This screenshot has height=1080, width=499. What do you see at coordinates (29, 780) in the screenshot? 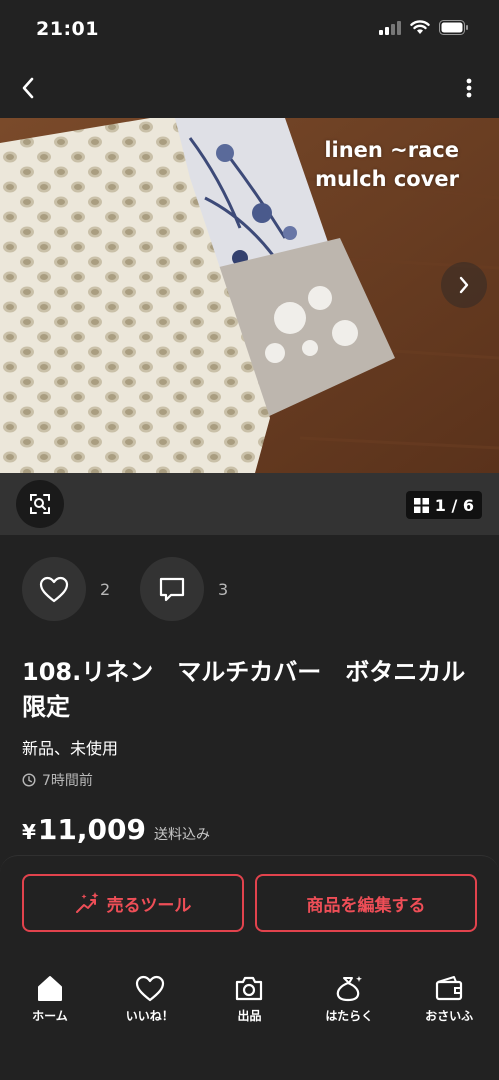
I see `clock-icon` at bounding box center [29, 780].